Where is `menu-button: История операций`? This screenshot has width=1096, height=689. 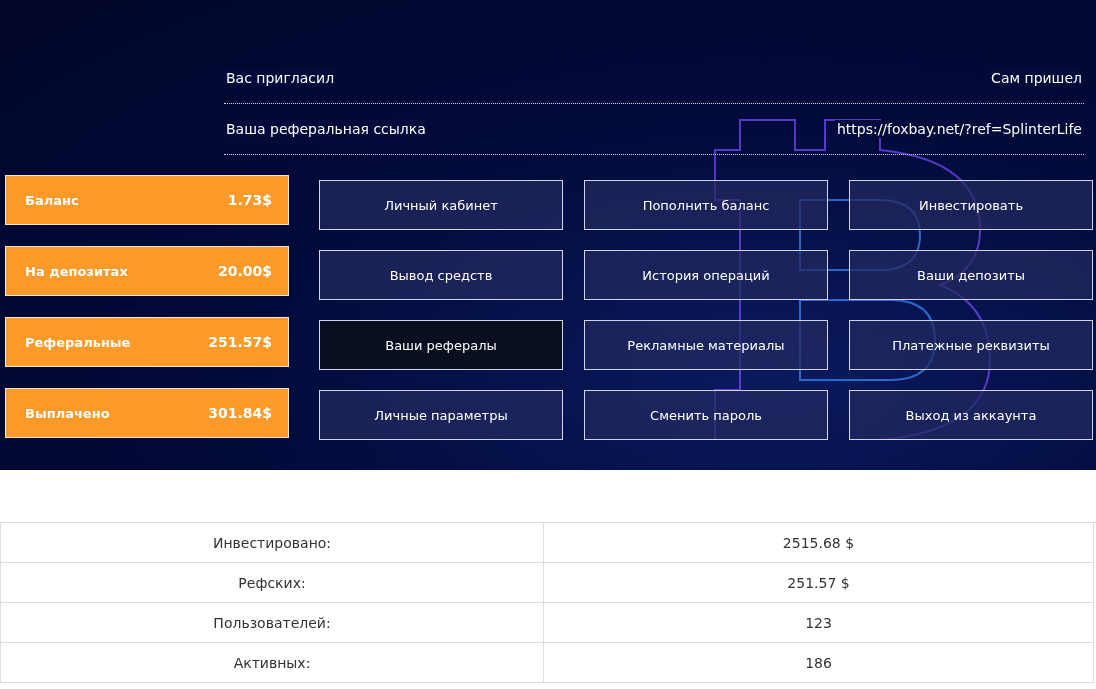
menu-button: История операций is located at coordinates (706, 275).